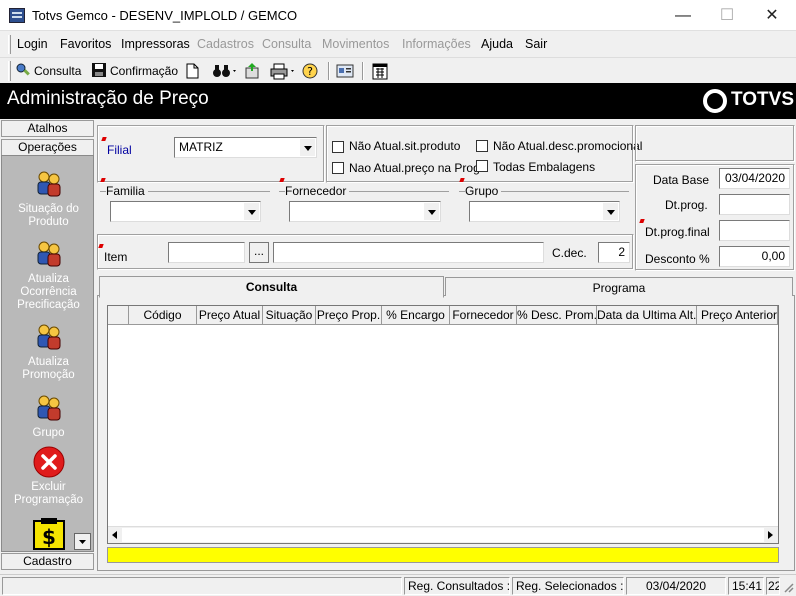  Describe the element at coordinates (225, 71) in the screenshot. I see `binoculars-icon` at that location.